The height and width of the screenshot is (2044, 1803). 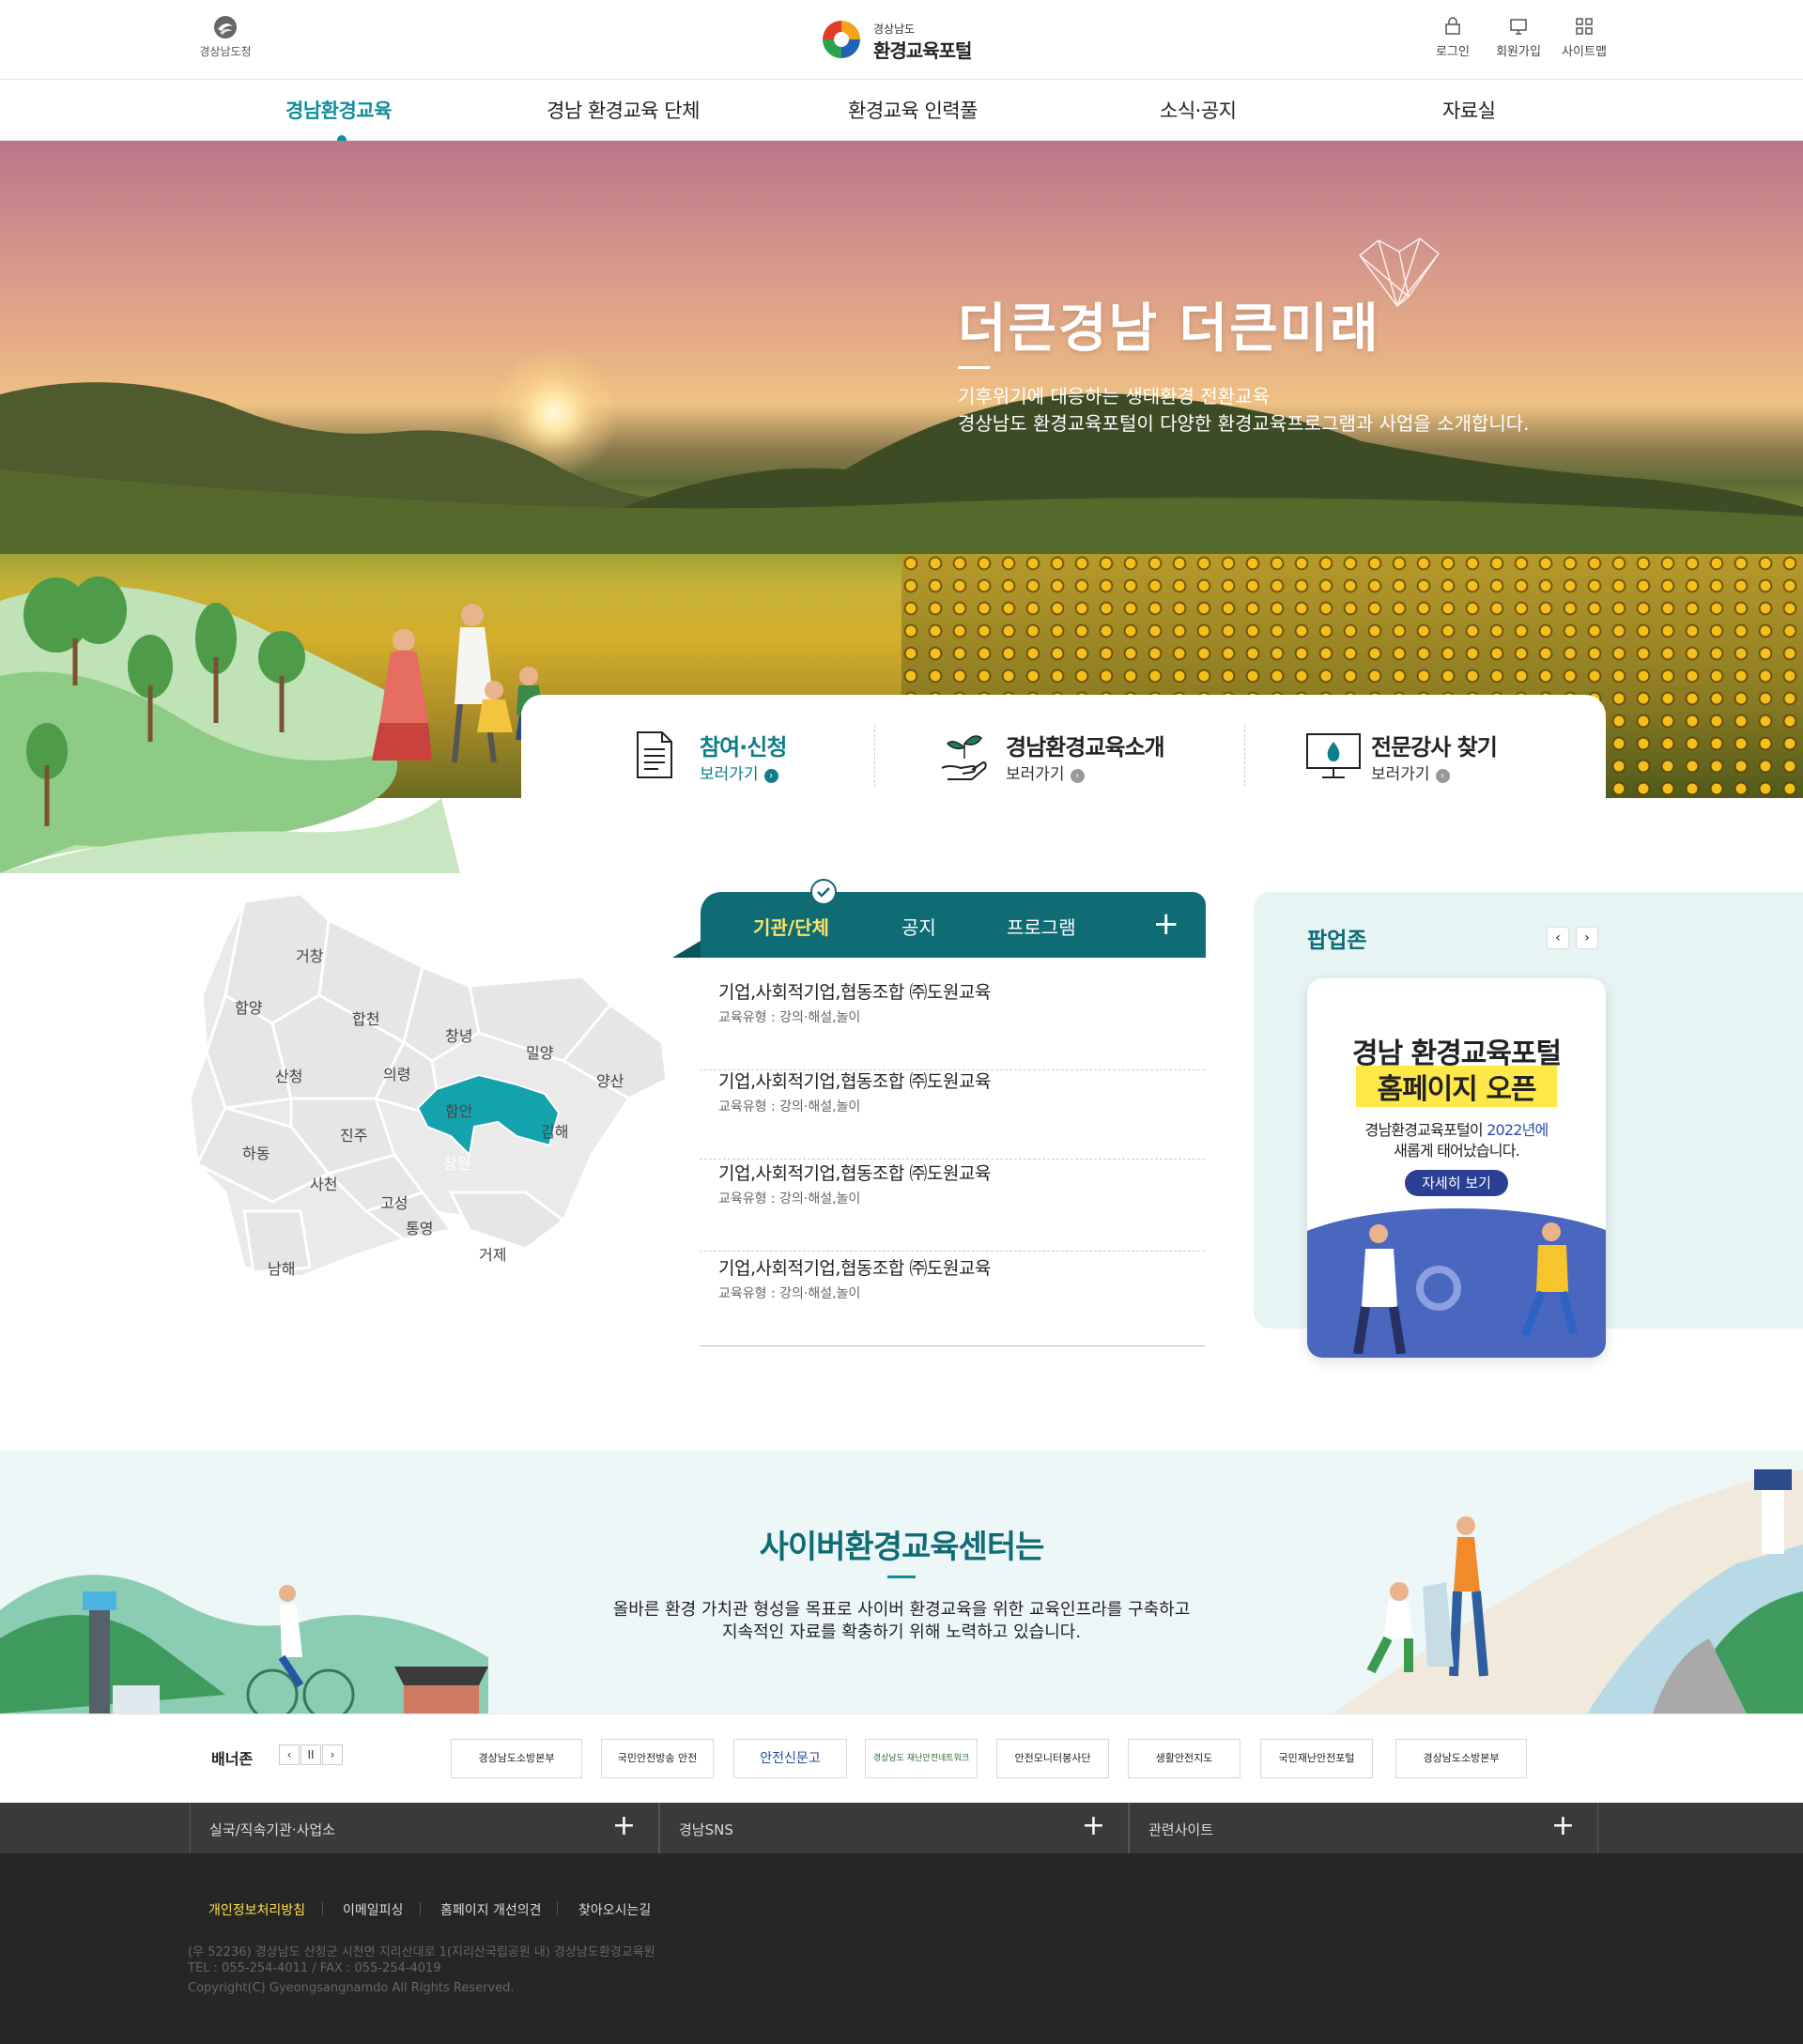 I want to click on banner-fire-dept: 경상남도소방본부, so click(x=516, y=1758).